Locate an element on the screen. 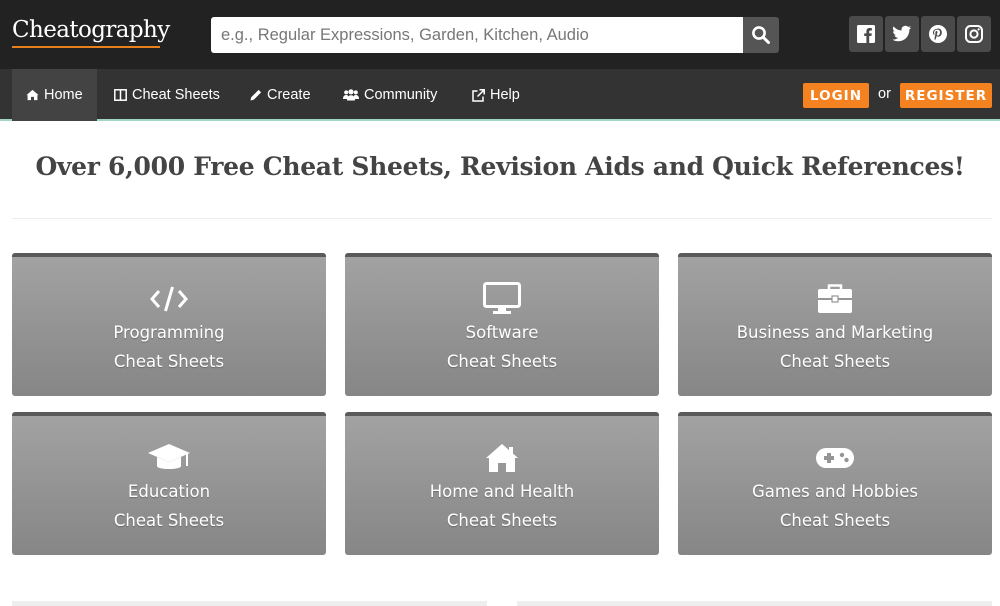 The image size is (1000, 606). nav-item-help: Help is located at coordinates (496, 95).